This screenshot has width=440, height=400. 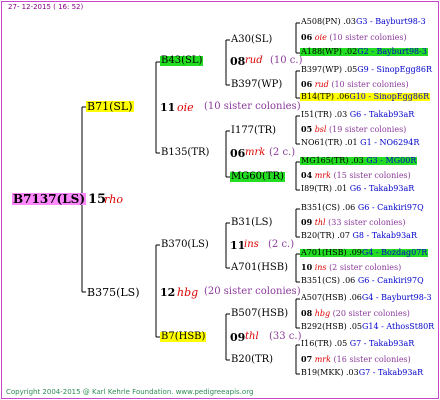 What do you see at coordinates (356, 175) in the screenshot?
I see `g4-row-10: 04 mrk (15 sister colonies)` at bounding box center [356, 175].